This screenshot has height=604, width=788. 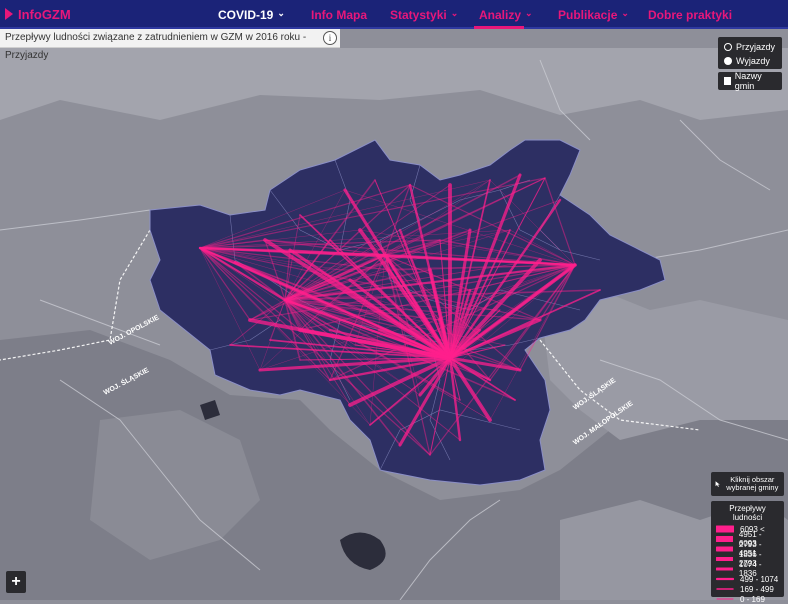 I want to click on nav-dobre-praktyki: Dobre praktyki, so click(x=690, y=14).